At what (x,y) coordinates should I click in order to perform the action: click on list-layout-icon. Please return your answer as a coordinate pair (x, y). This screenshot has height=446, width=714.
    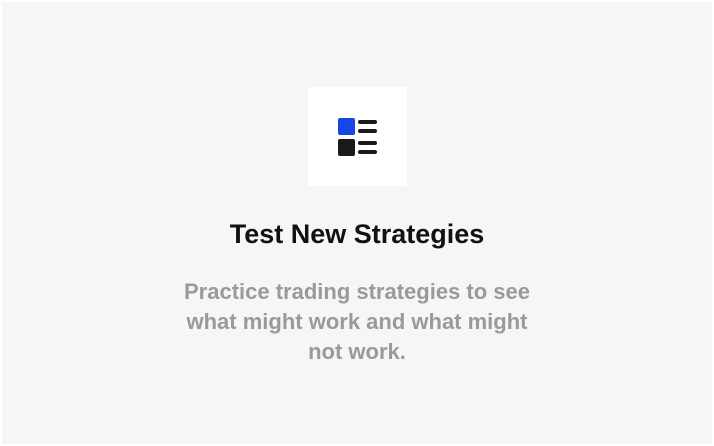
    Looking at the image, I should click on (357, 137).